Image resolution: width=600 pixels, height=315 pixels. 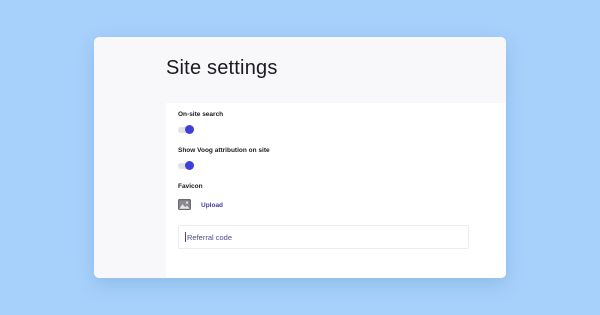 What do you see at coordinates (224, 150) in the screenshot?
I see `voog-attribution-label: Show Voog attribution on site` at bounding box center [224, 150].